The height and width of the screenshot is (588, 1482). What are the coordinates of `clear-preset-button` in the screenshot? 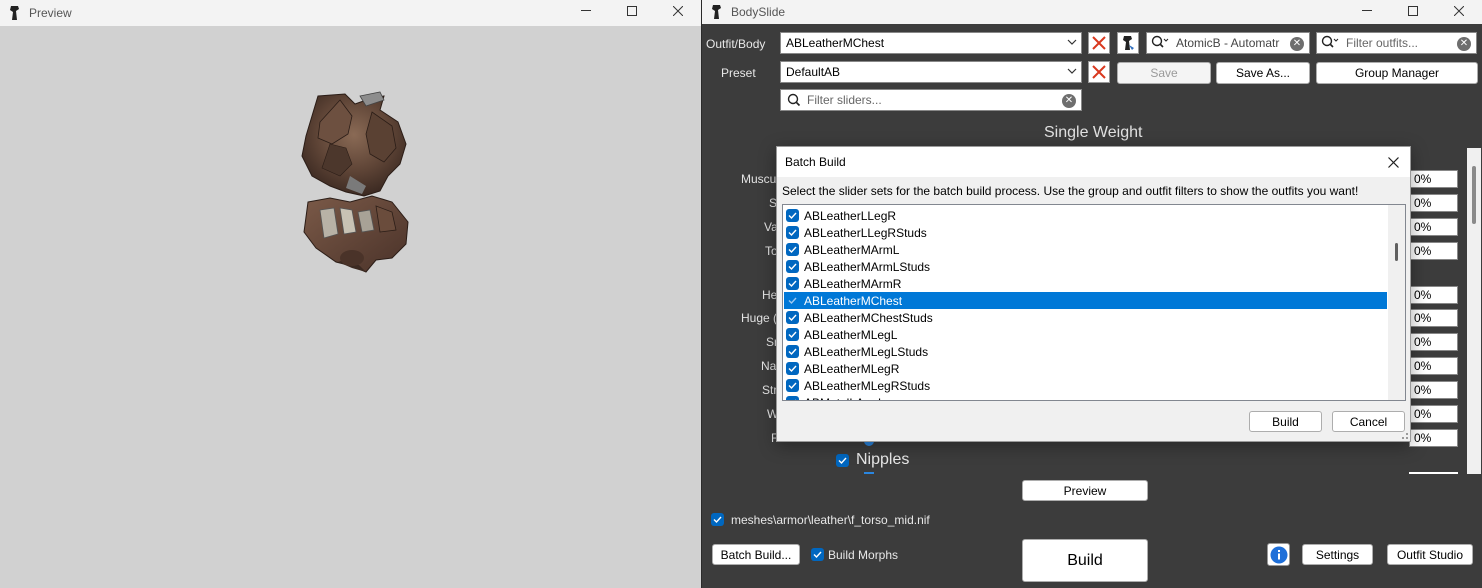 It's located at (1099, 72).